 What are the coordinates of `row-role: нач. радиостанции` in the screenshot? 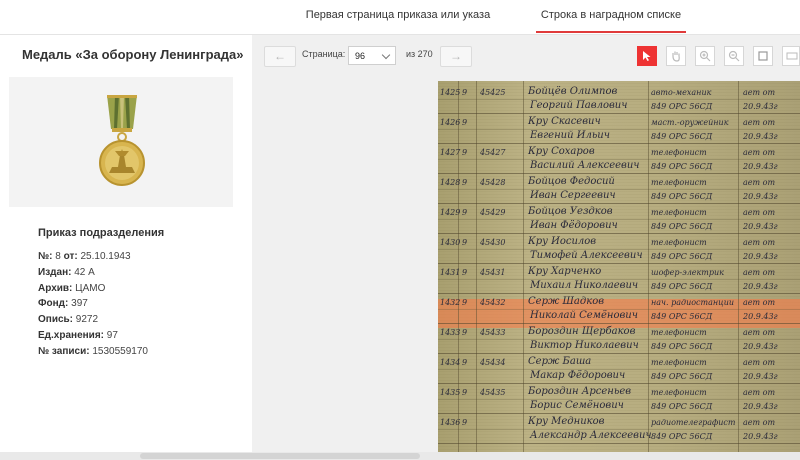 It's located at (693, 302).